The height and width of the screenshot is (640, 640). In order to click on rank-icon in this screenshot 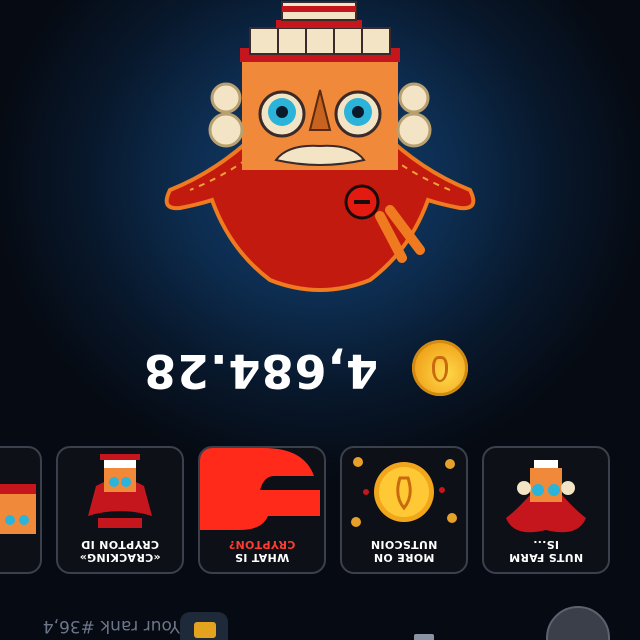, I will do `click(204, 626)`.